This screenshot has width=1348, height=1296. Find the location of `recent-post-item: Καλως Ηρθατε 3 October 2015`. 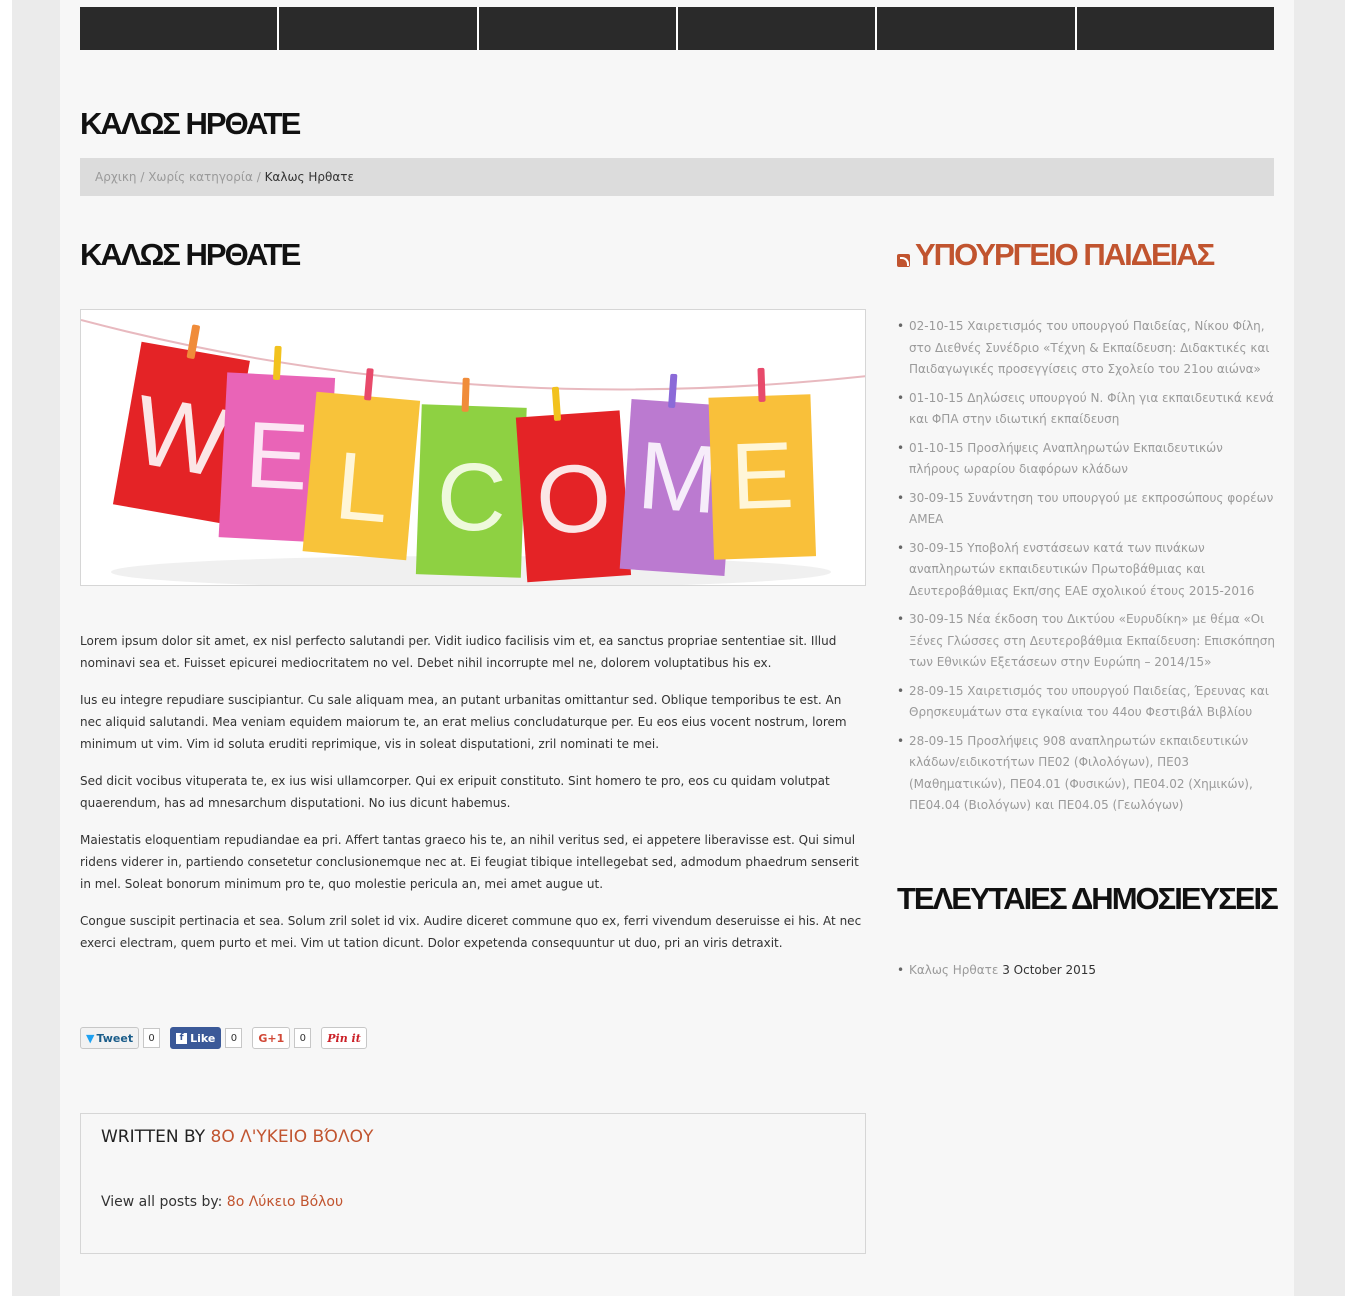

recent-post-item: Καλως Ηρθατε 3 October 2015 is located at coordinates (996, 970).